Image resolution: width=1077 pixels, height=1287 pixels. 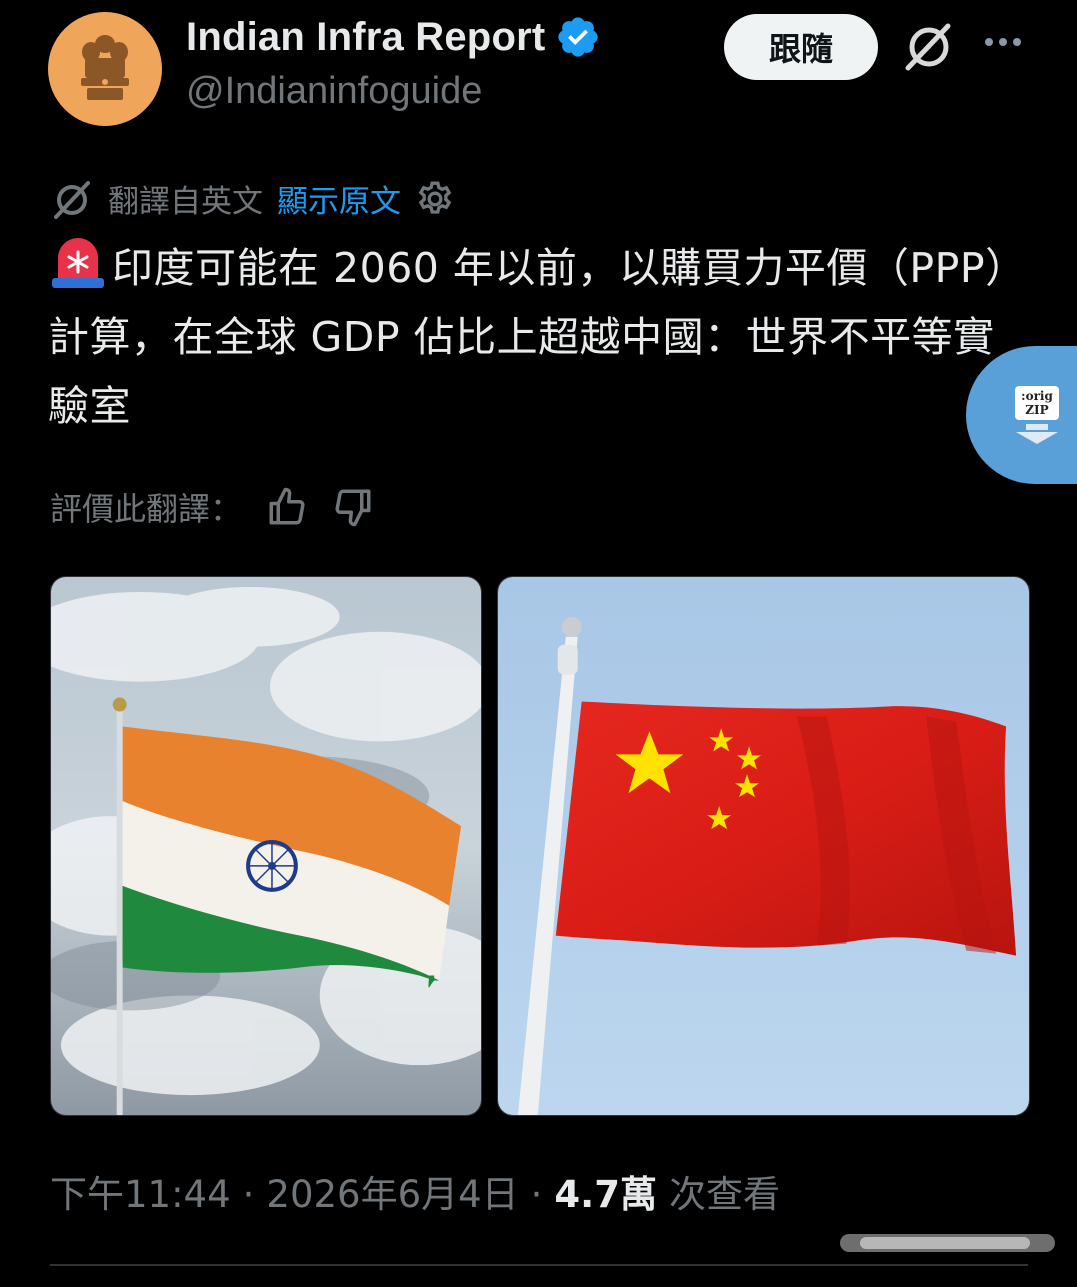 I want to click on avatar, so click(x=105, y=69).